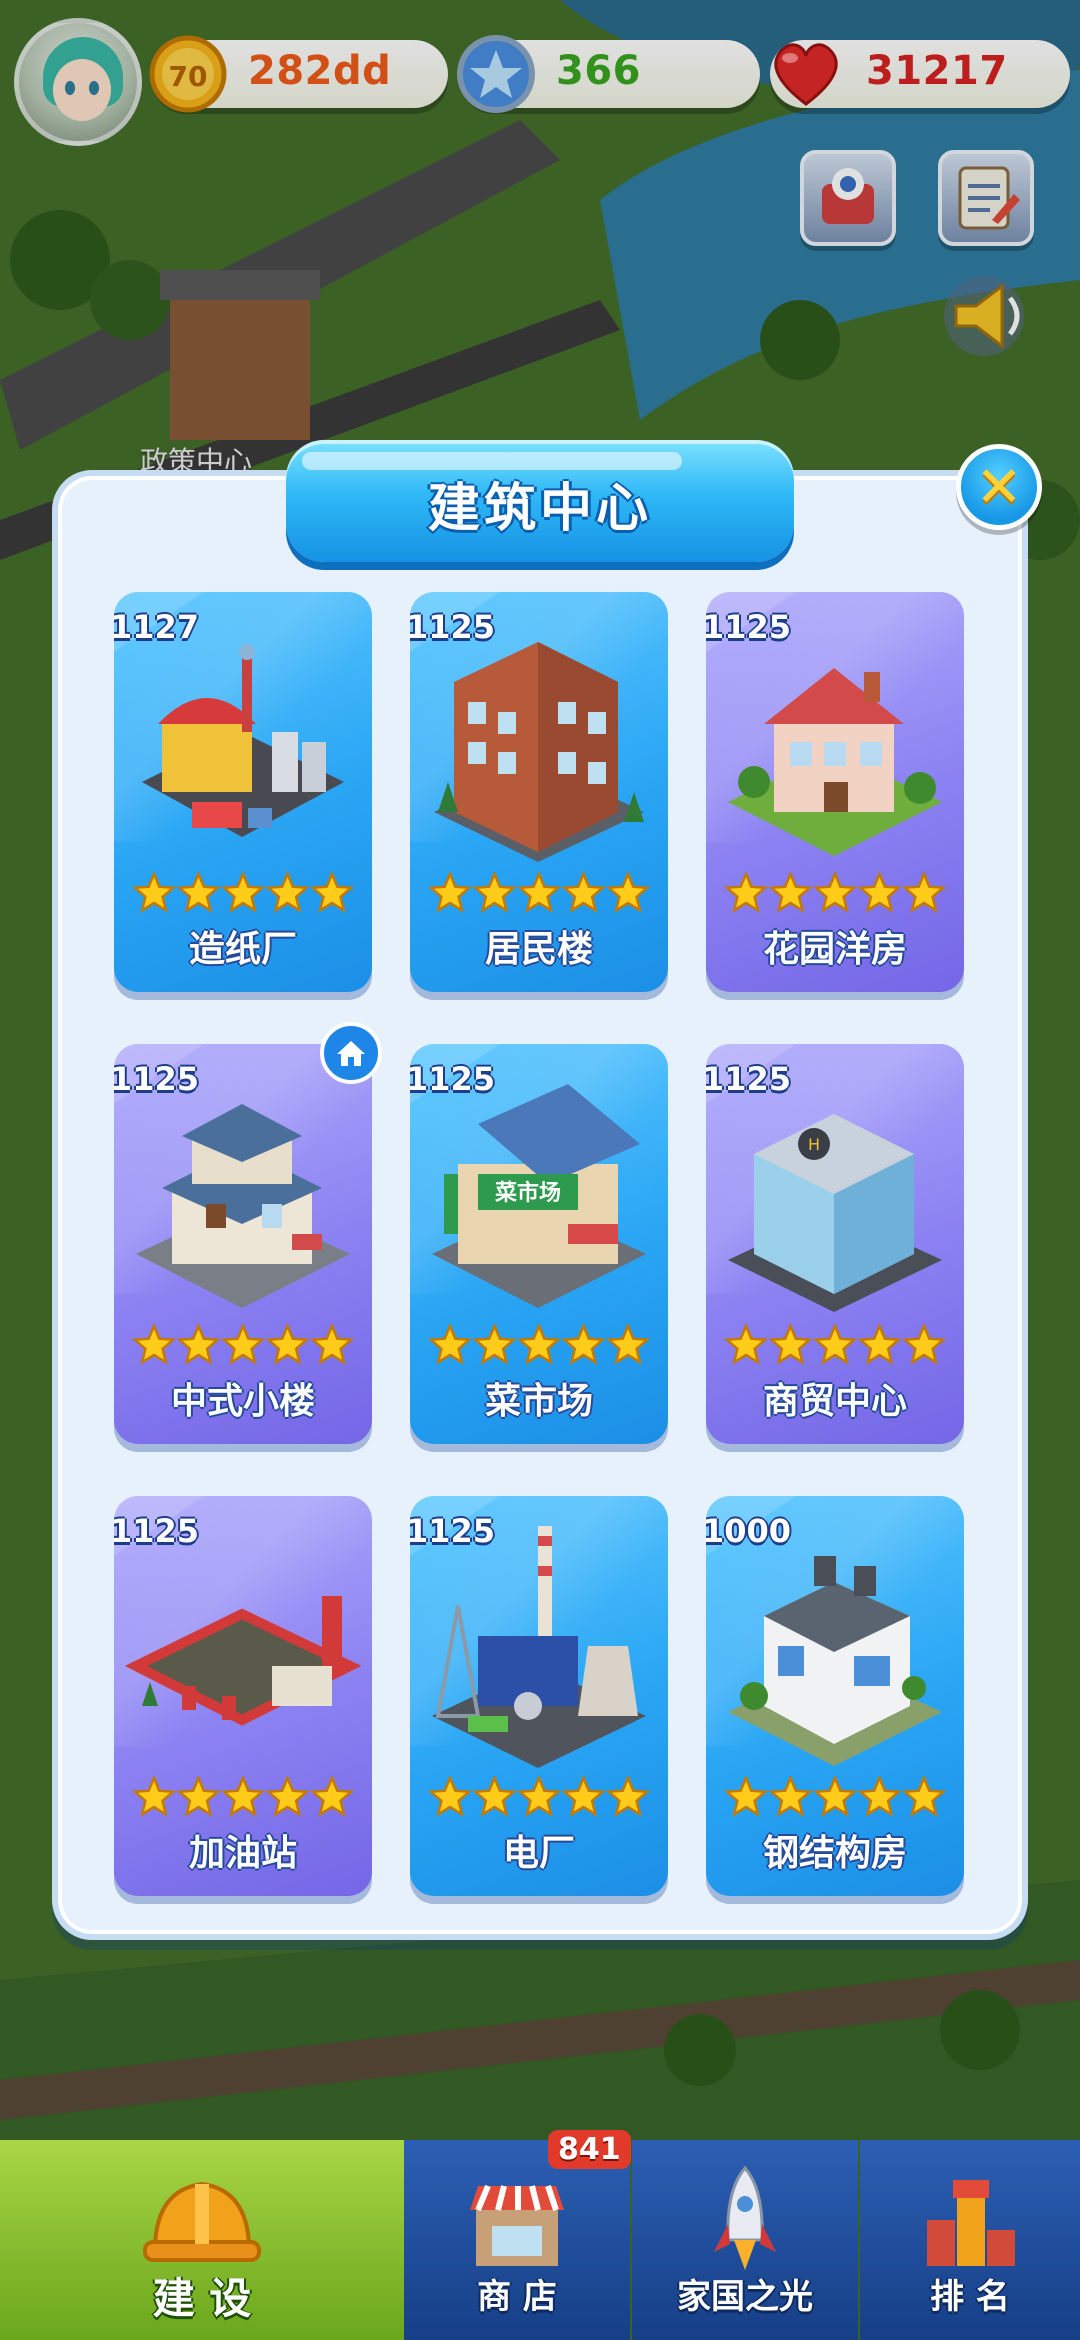 This screenshot has height=2340, width=1080. Describe the element at coordinates (202, 2298) in the screenshot. I see `tab-label: 建 设` at that location.